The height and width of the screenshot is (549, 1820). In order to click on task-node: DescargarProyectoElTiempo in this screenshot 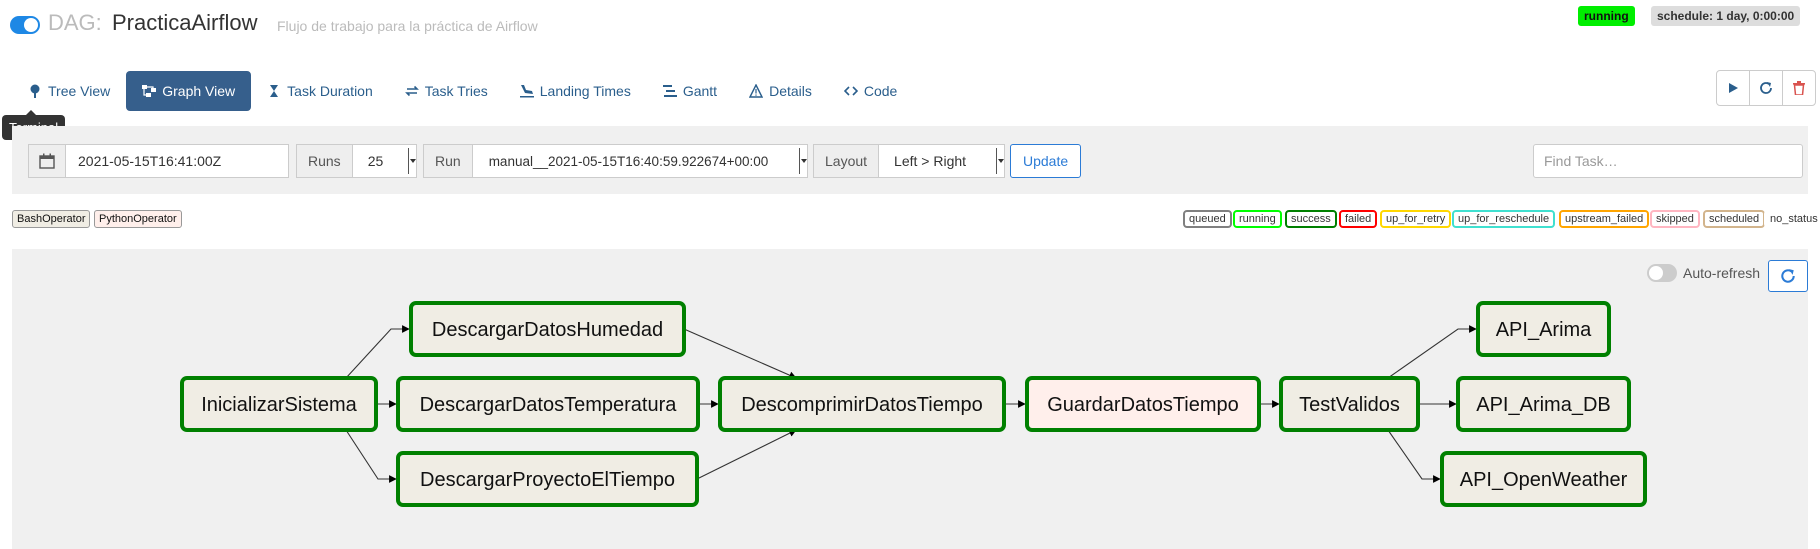, I will do `click(547, 479)`.